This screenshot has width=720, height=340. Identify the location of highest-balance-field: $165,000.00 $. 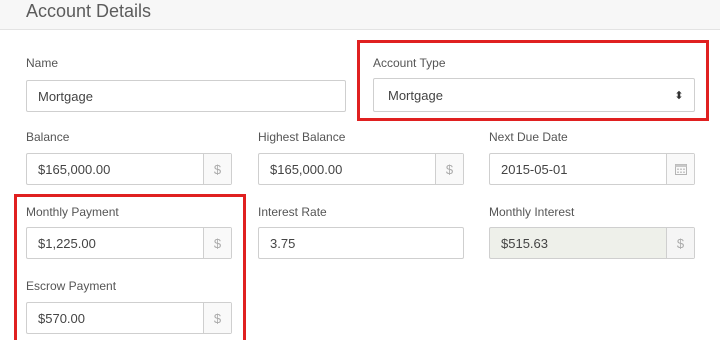
(361, 169).